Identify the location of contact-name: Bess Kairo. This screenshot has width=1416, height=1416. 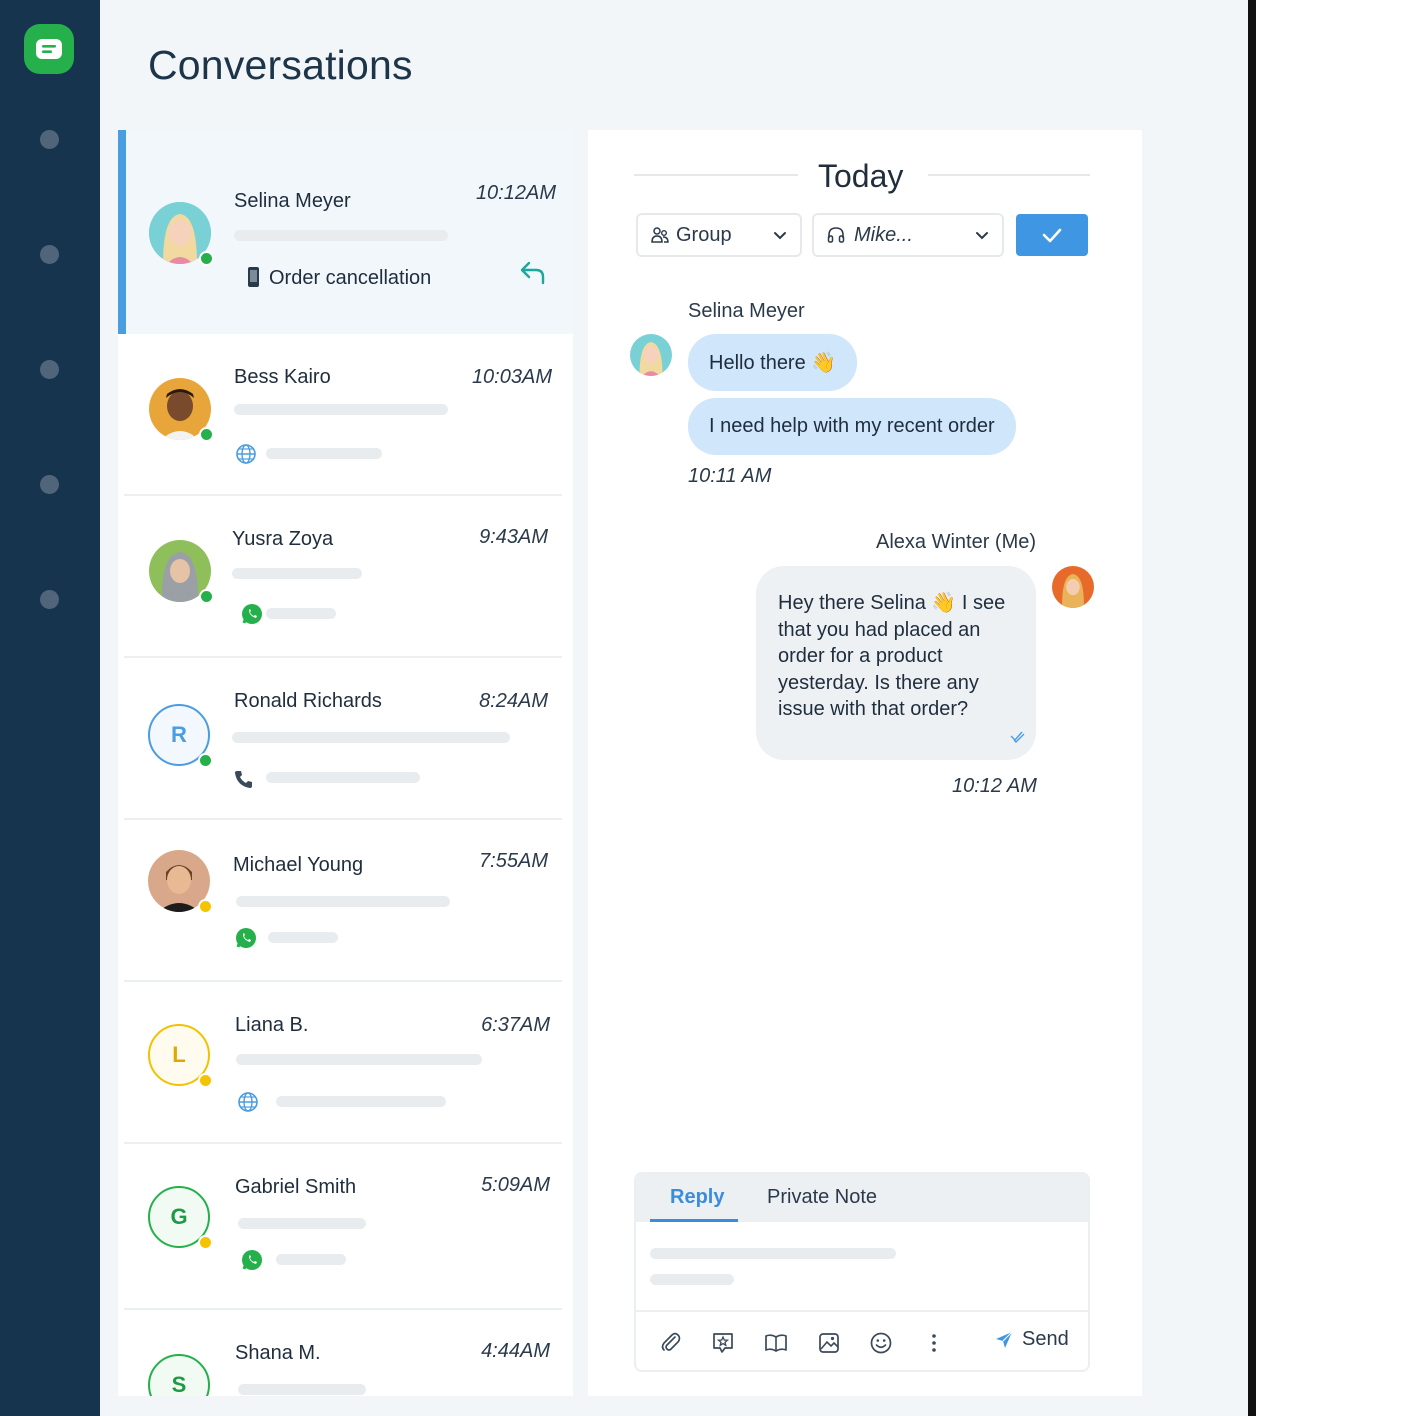
(282, 377).